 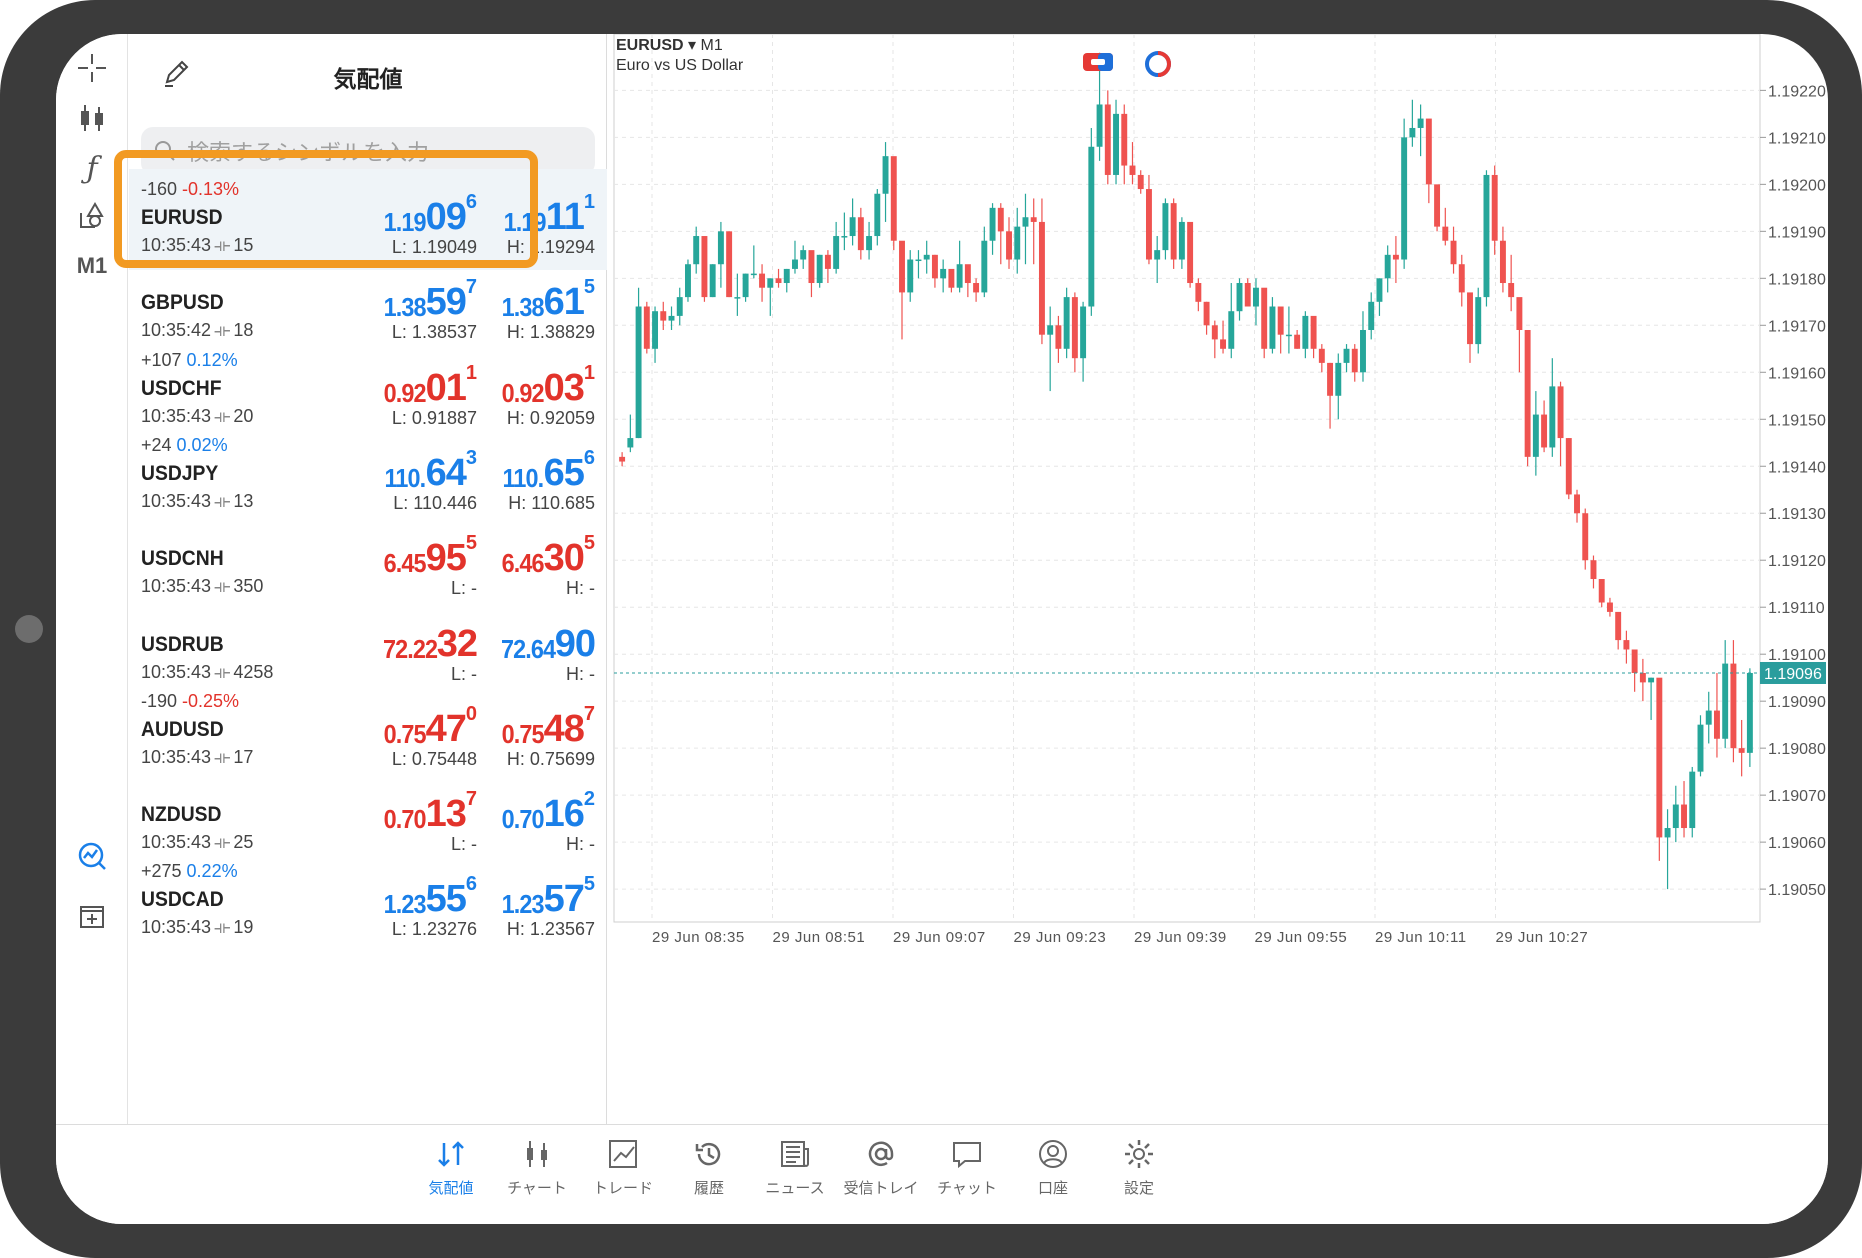 What do you see at coordinates (428, 214) in the screenshot?
I see `bid-price: 1.19 09 6` at bounding box center [428, 214].